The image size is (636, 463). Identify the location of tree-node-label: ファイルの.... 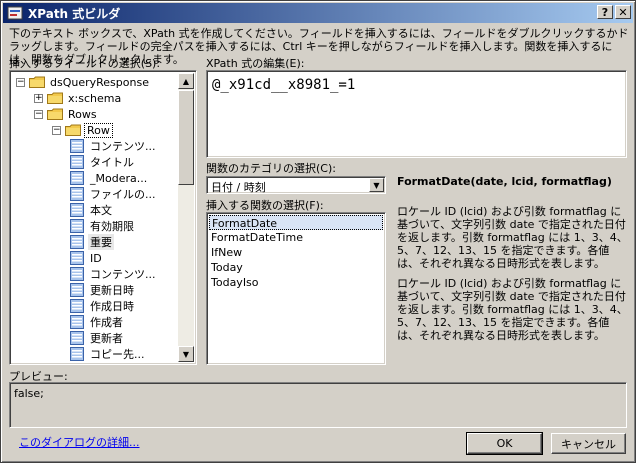
(123, 194).